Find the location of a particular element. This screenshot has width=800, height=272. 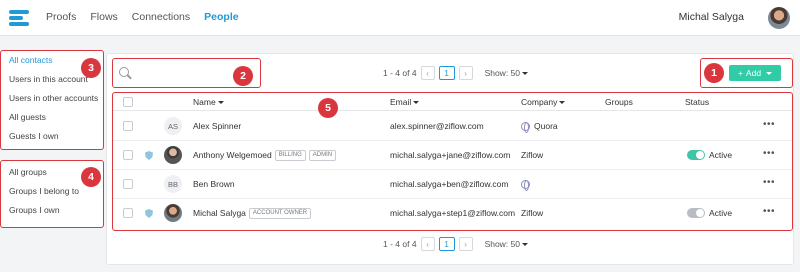

annotation-badge-1: 1 is located at coordinates (714, 73).